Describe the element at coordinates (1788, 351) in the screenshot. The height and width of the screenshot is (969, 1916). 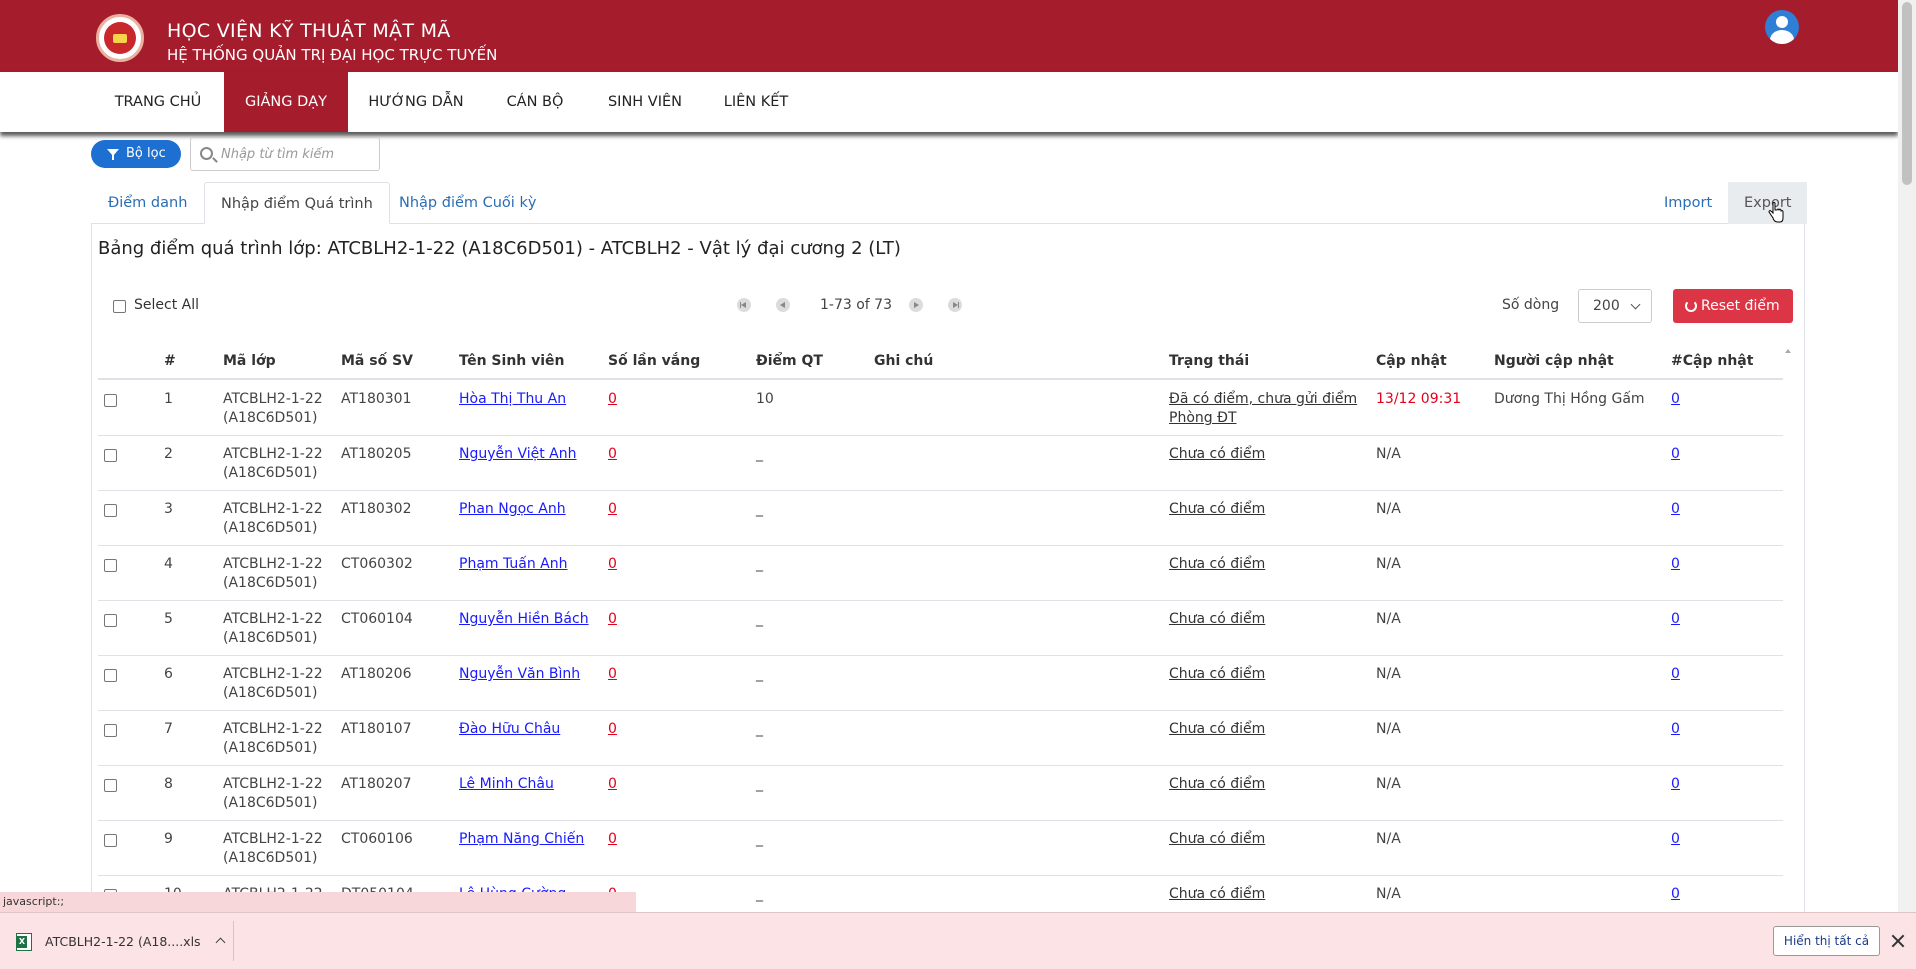
I see `scroll-up-icon` at that location.